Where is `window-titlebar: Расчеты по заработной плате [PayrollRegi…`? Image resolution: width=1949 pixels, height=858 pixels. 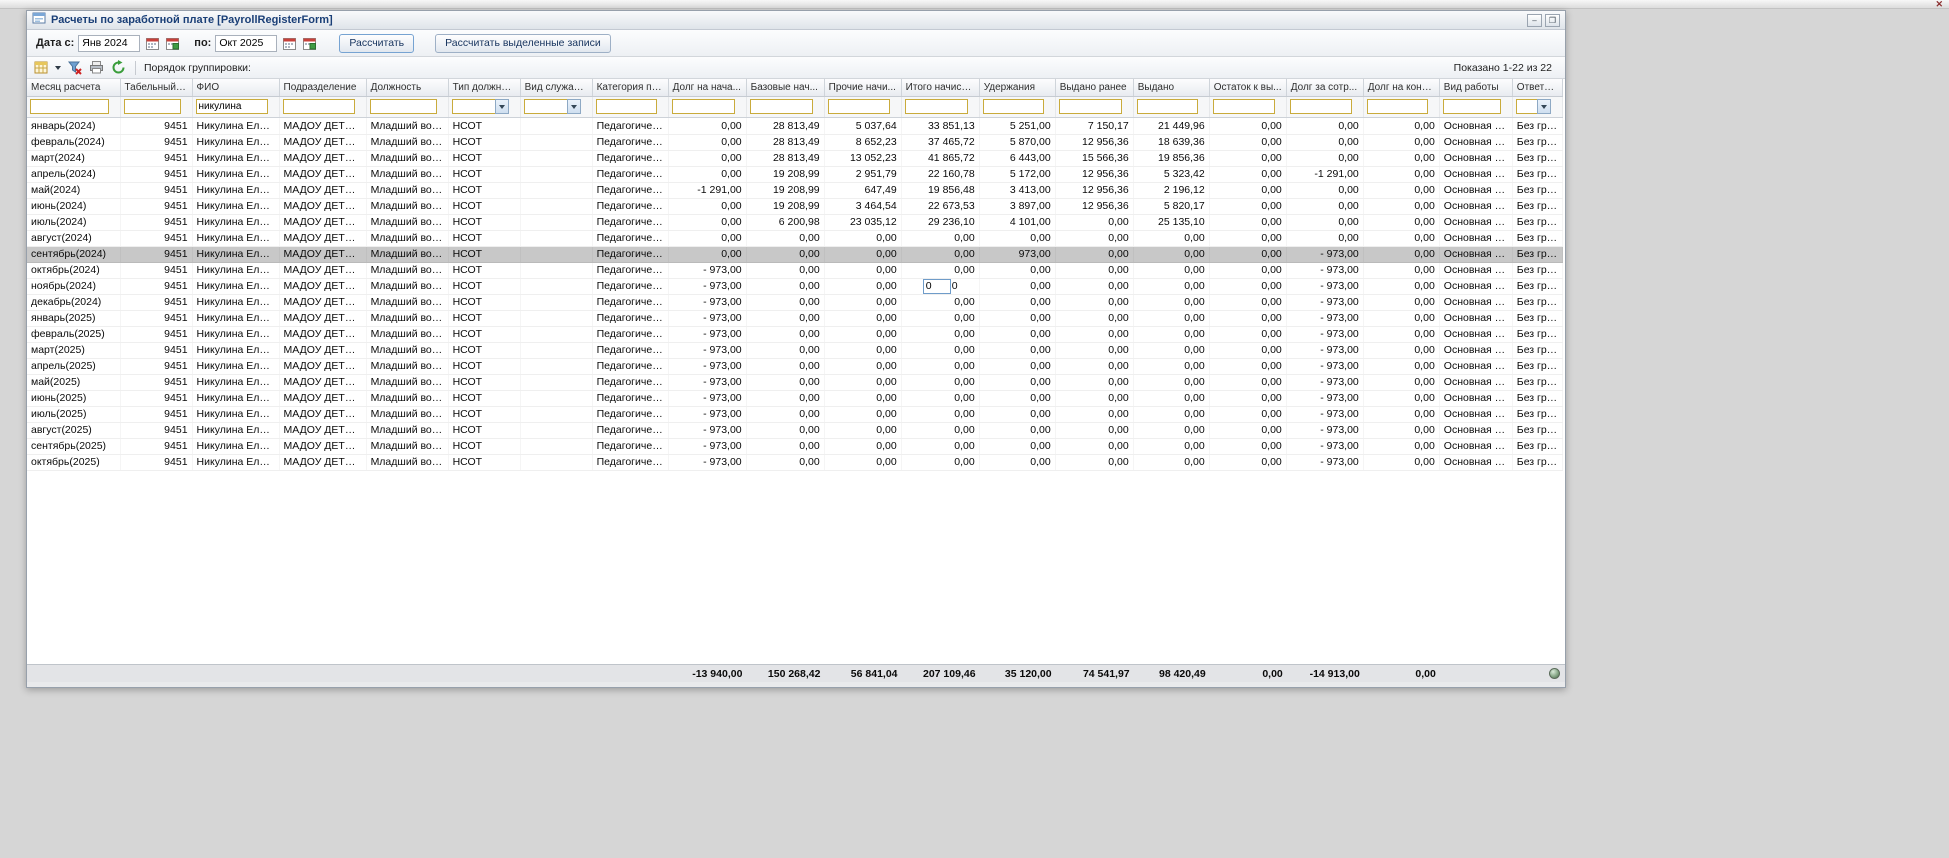 window-titlebar: Расчеты по заработной плате [PayrollRegi… is located at coordinates (796, 20).